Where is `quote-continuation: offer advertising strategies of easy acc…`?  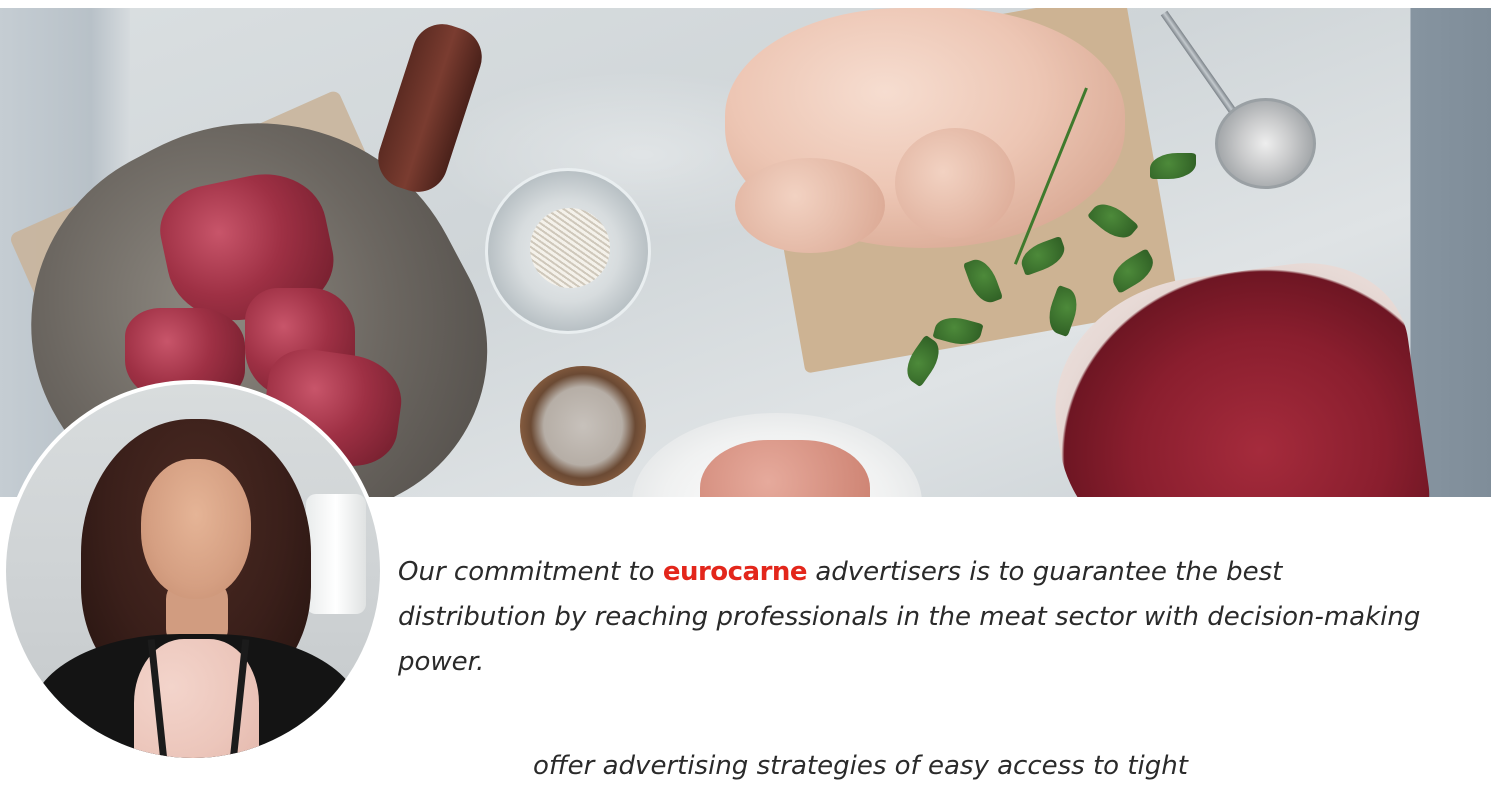
quote-continuation: offer advertising strategies of easy acc… is located at coordinates (918, 766).